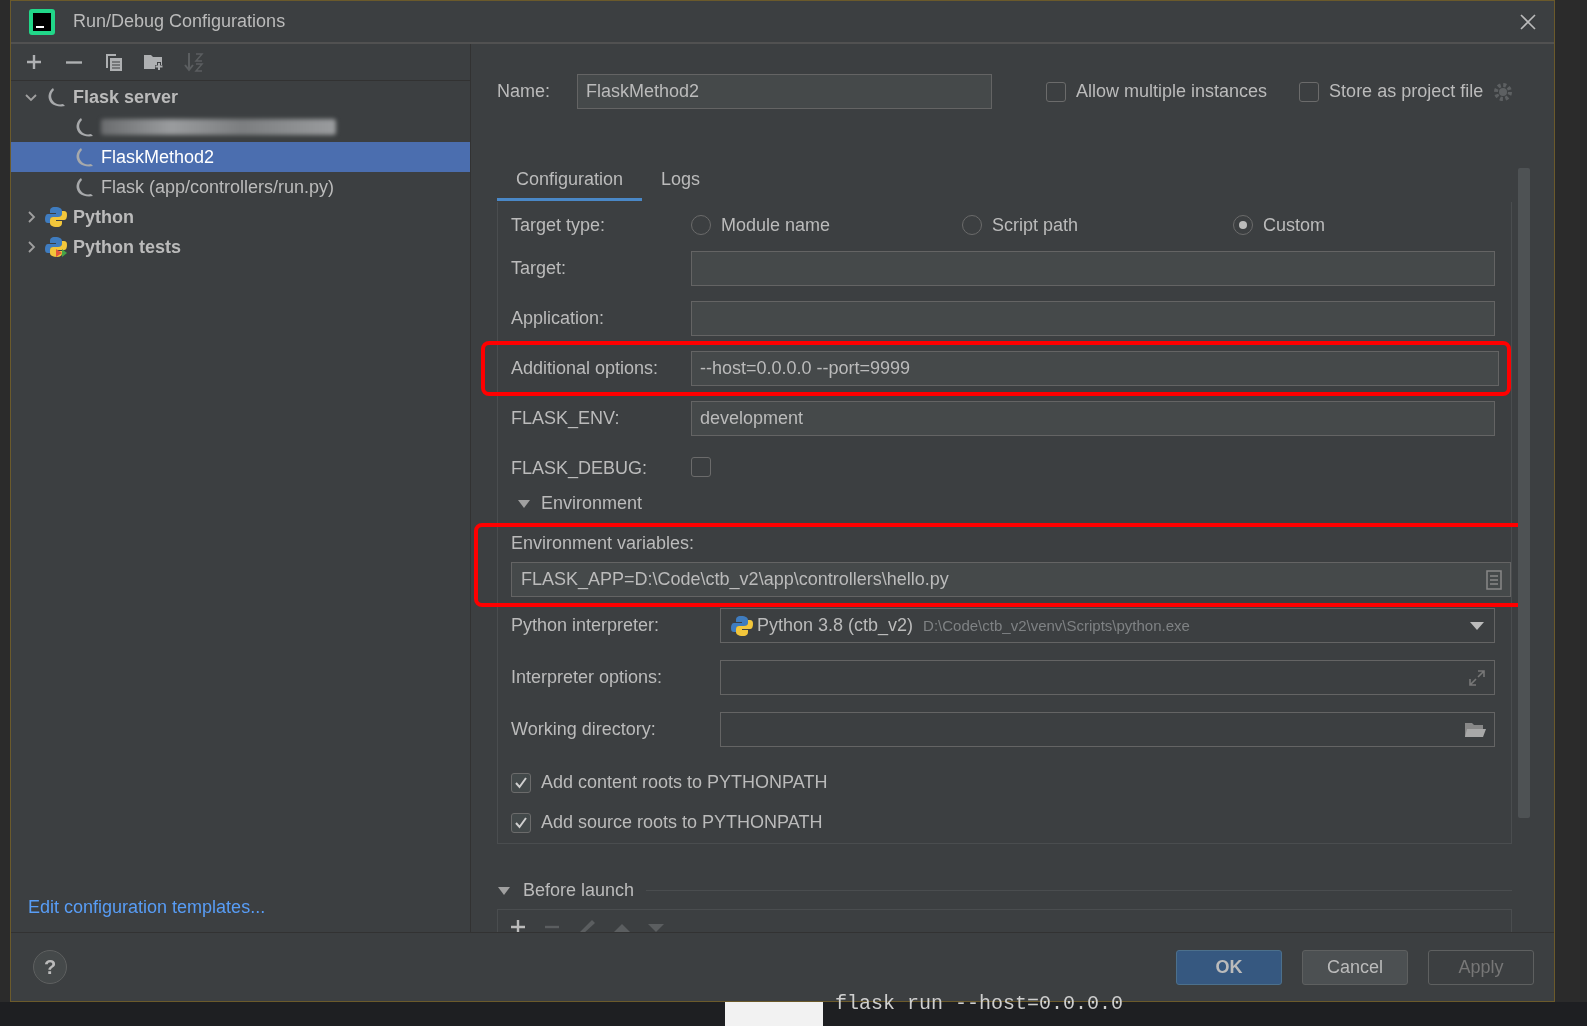 The width and height of the screenshot is (1587, 1026). I want to click on field-label: FLASK_DEBUG:, so click(580, 468).